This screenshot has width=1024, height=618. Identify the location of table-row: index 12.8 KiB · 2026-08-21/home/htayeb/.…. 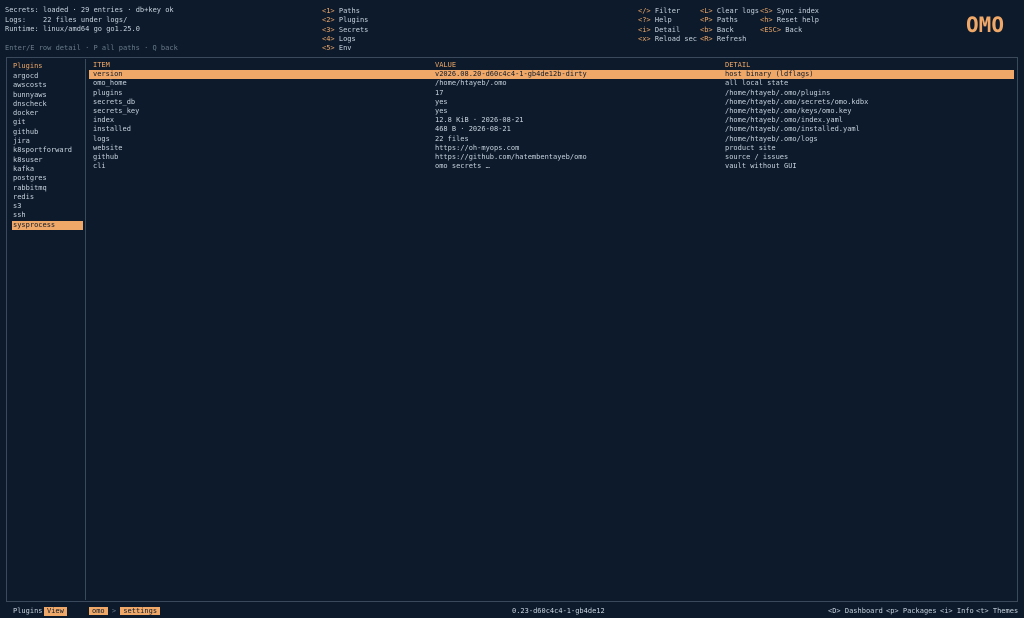
(551, 120).